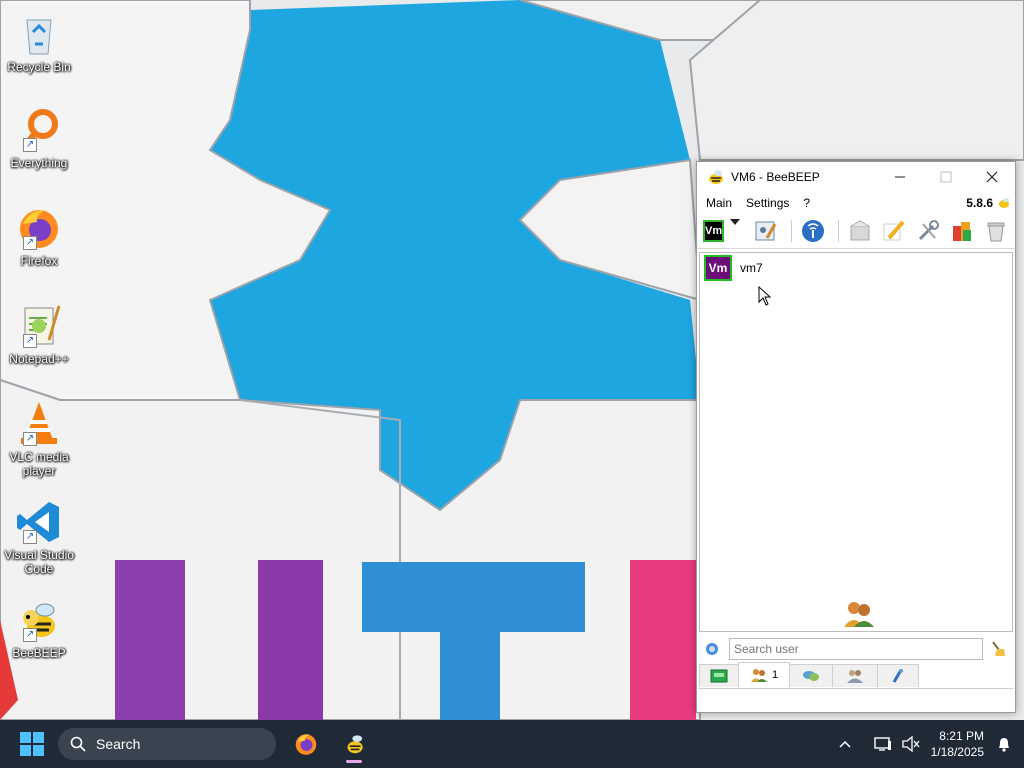 This screenshot has height=768, width=1024. What do you see at coordinates (775, 675) in the screenshot?
I see `users-count: 1` at bounding box center [775, 675].